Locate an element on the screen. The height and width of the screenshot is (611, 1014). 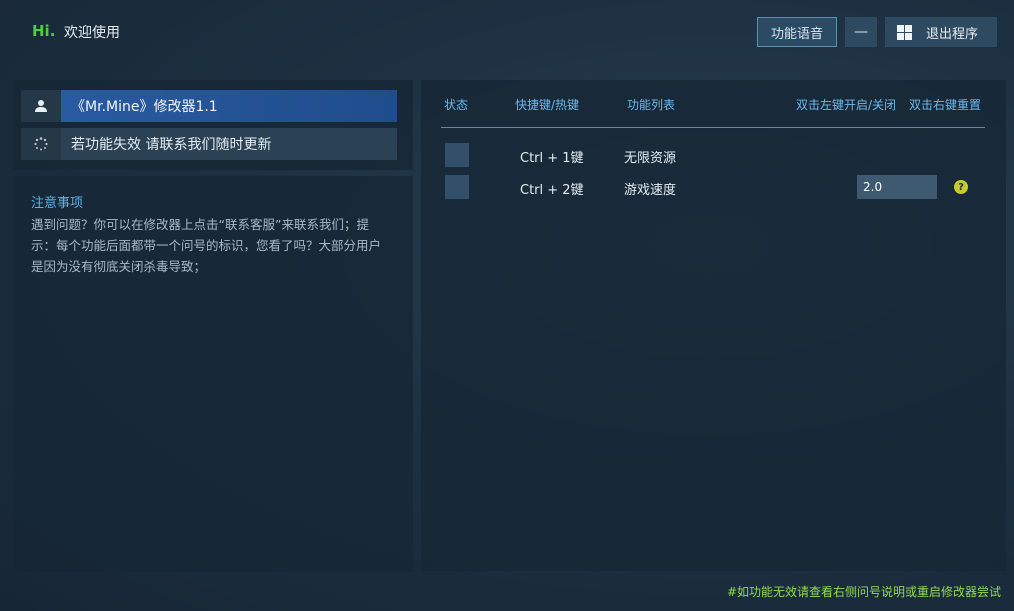
user-icon is located at coordinates (41, 106).